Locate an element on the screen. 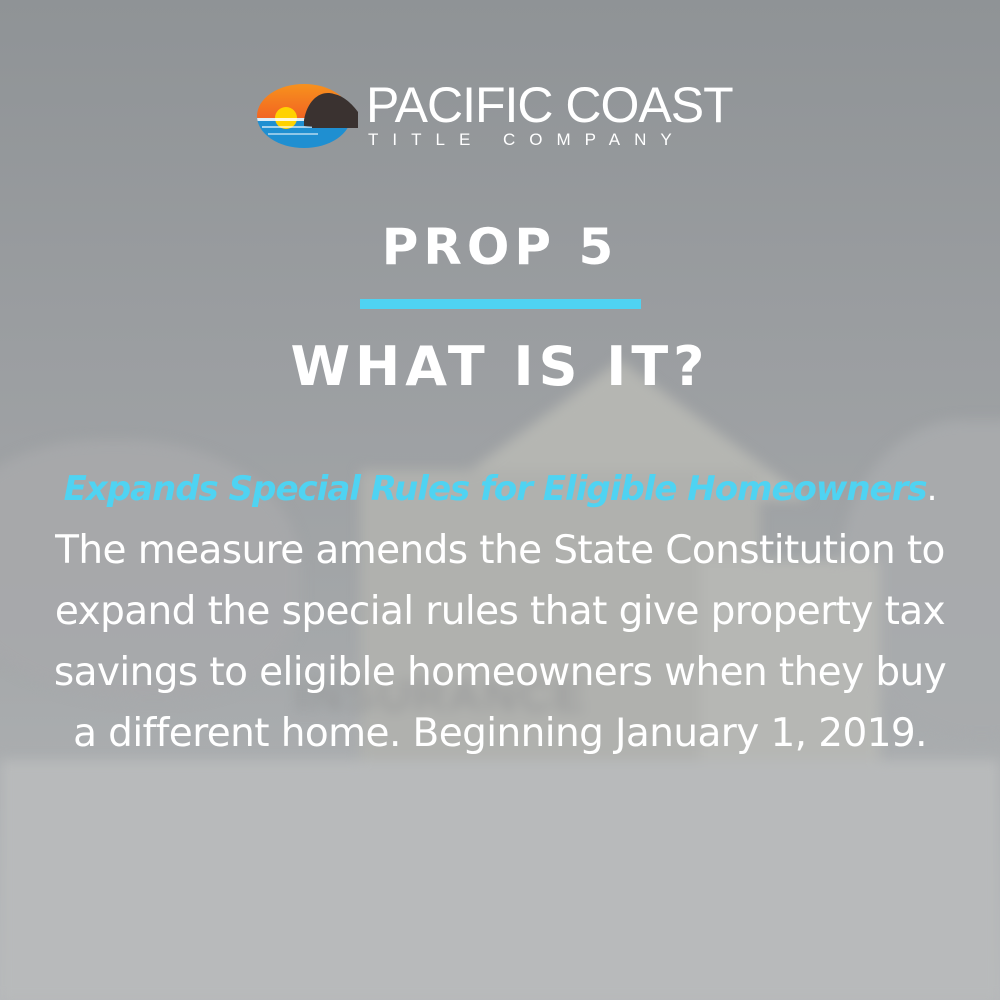 The image size is (1000, 1000). sunset-over-ocean-icon is located at coordinates (307, 116).